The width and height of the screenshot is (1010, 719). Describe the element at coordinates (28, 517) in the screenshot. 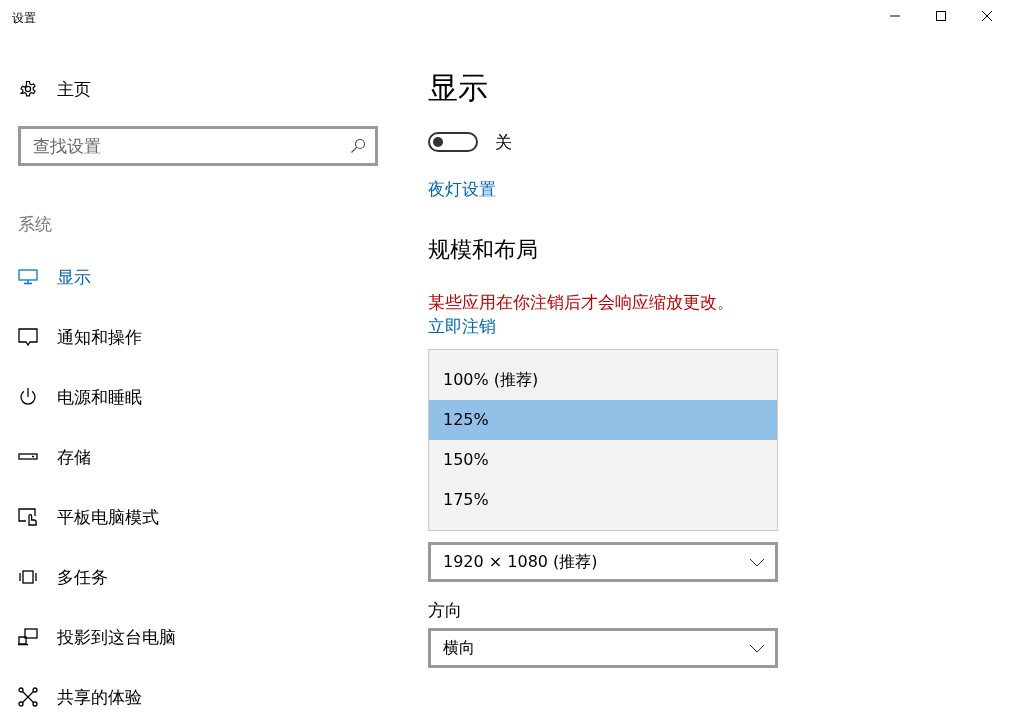

I see `tablet-icon` at that location.